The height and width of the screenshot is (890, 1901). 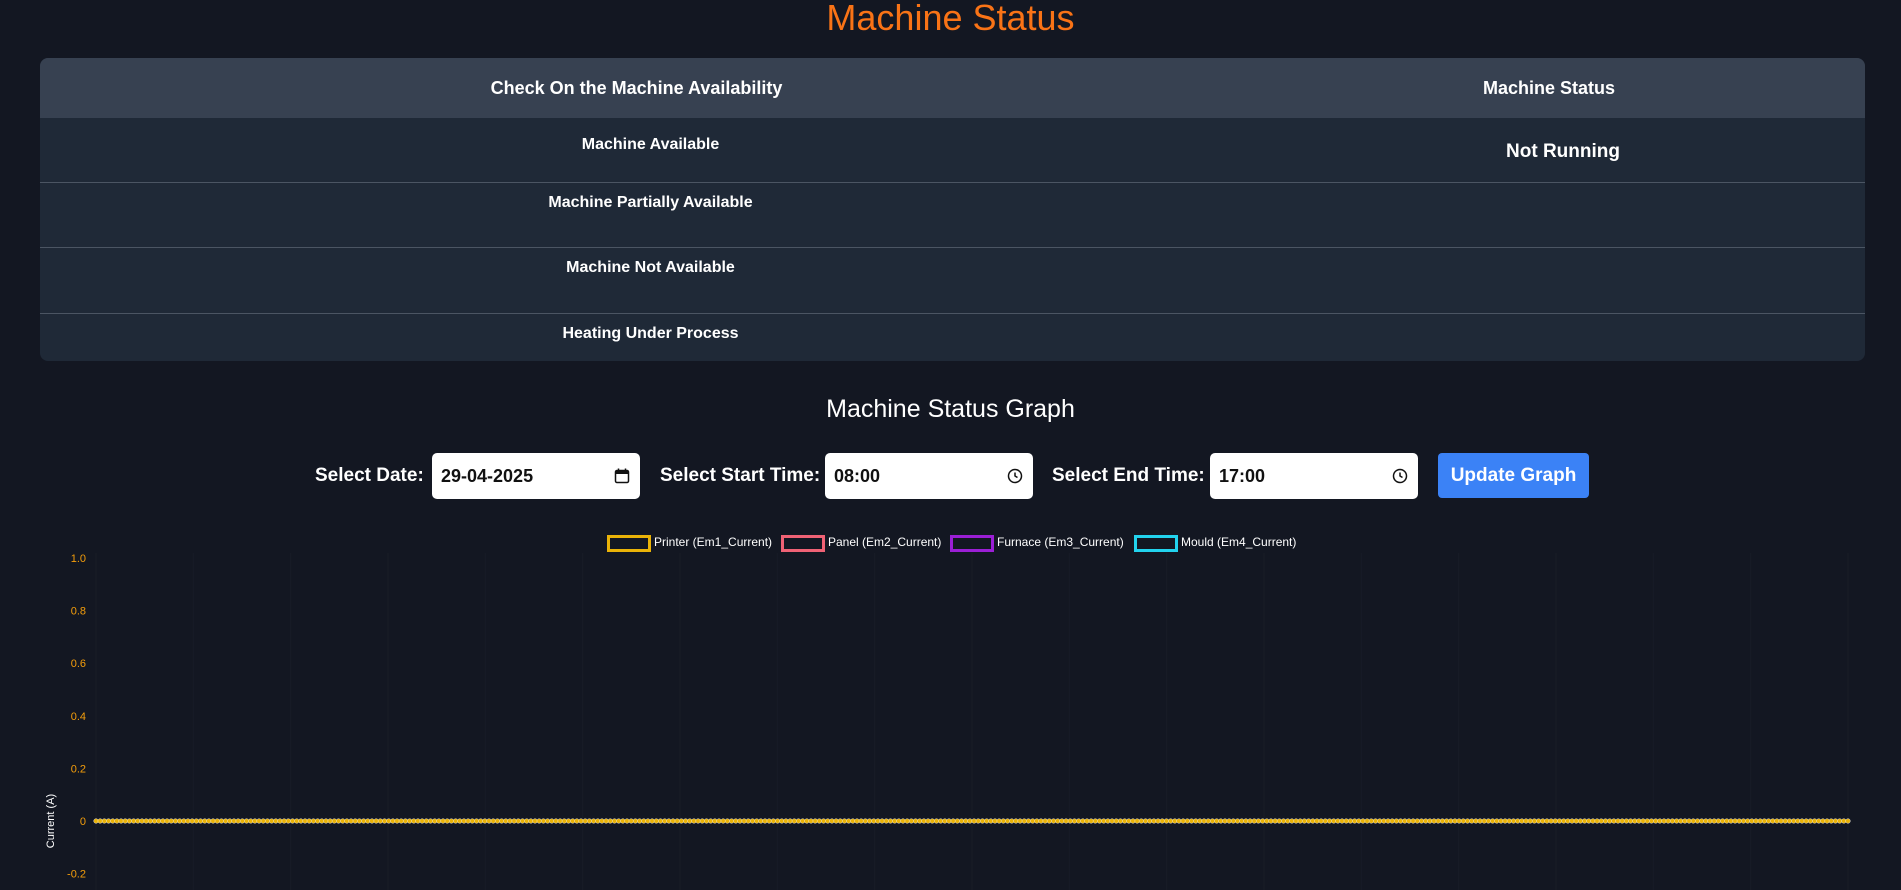 What do you see at coordinates (929, 476) in the screenshot?
I see `start-time-input: 08:00` at bounding box center [929, 476].